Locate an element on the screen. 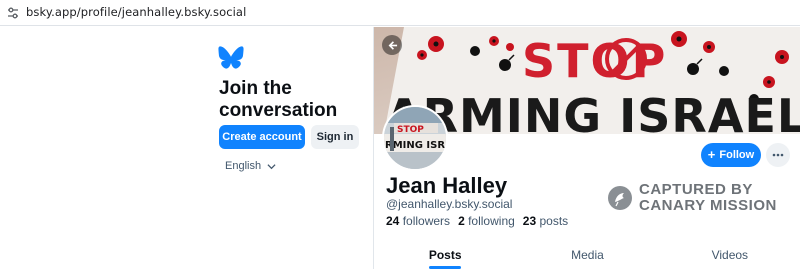  url-text: bsky.app/profile/jeanhalley.bsky.social is located at coordinates (136, 12).